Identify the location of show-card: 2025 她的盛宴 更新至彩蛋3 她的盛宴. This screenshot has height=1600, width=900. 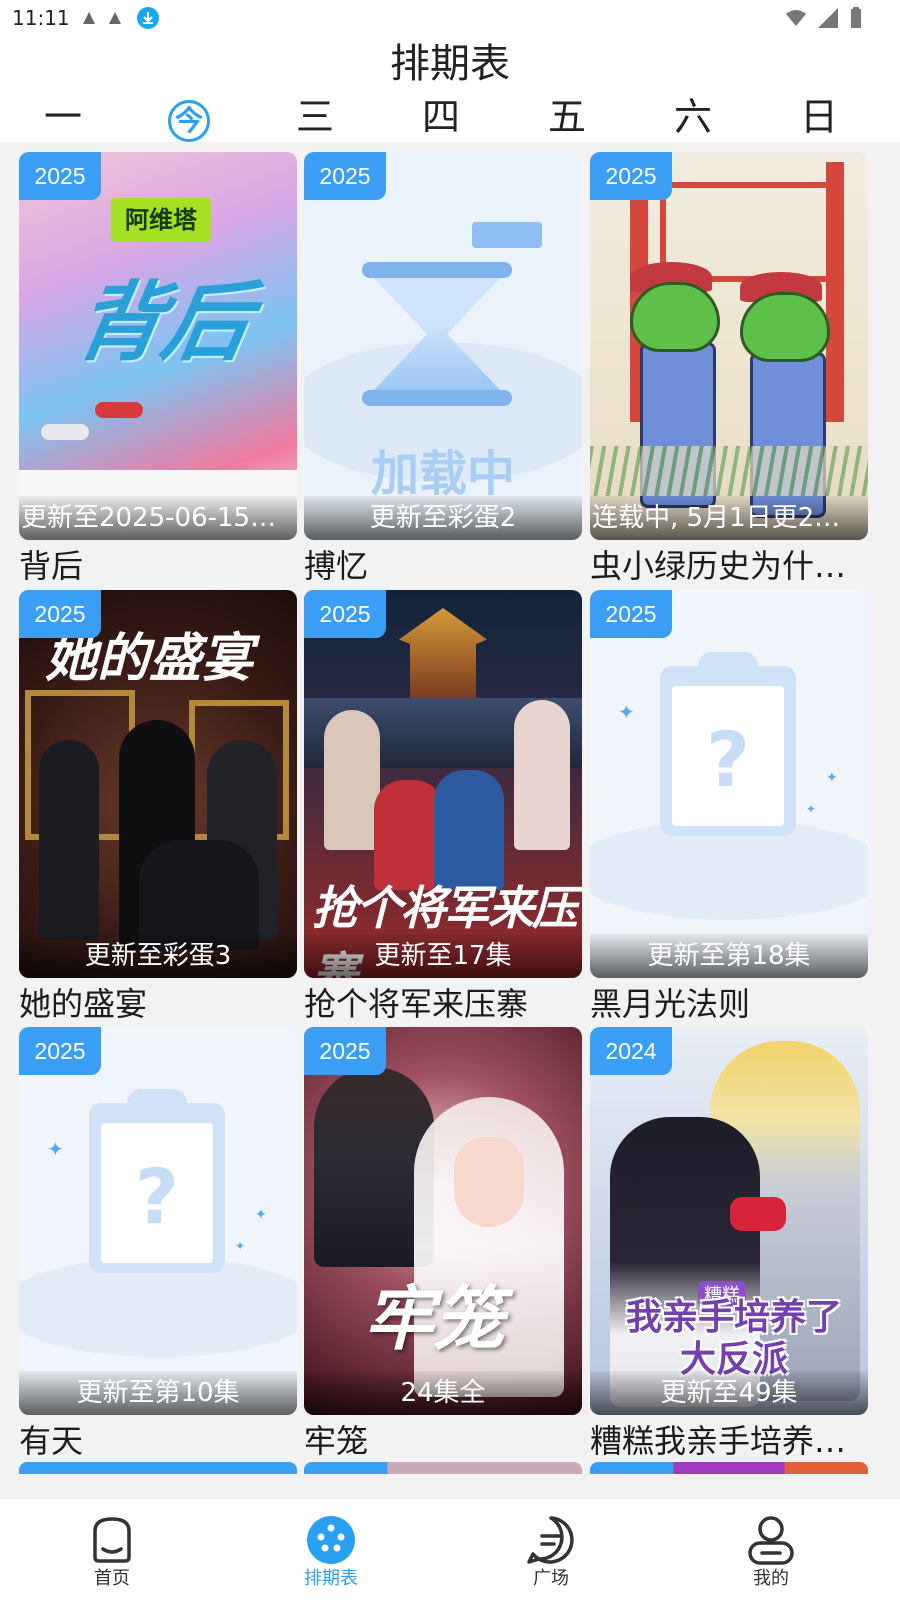
(158, 807).